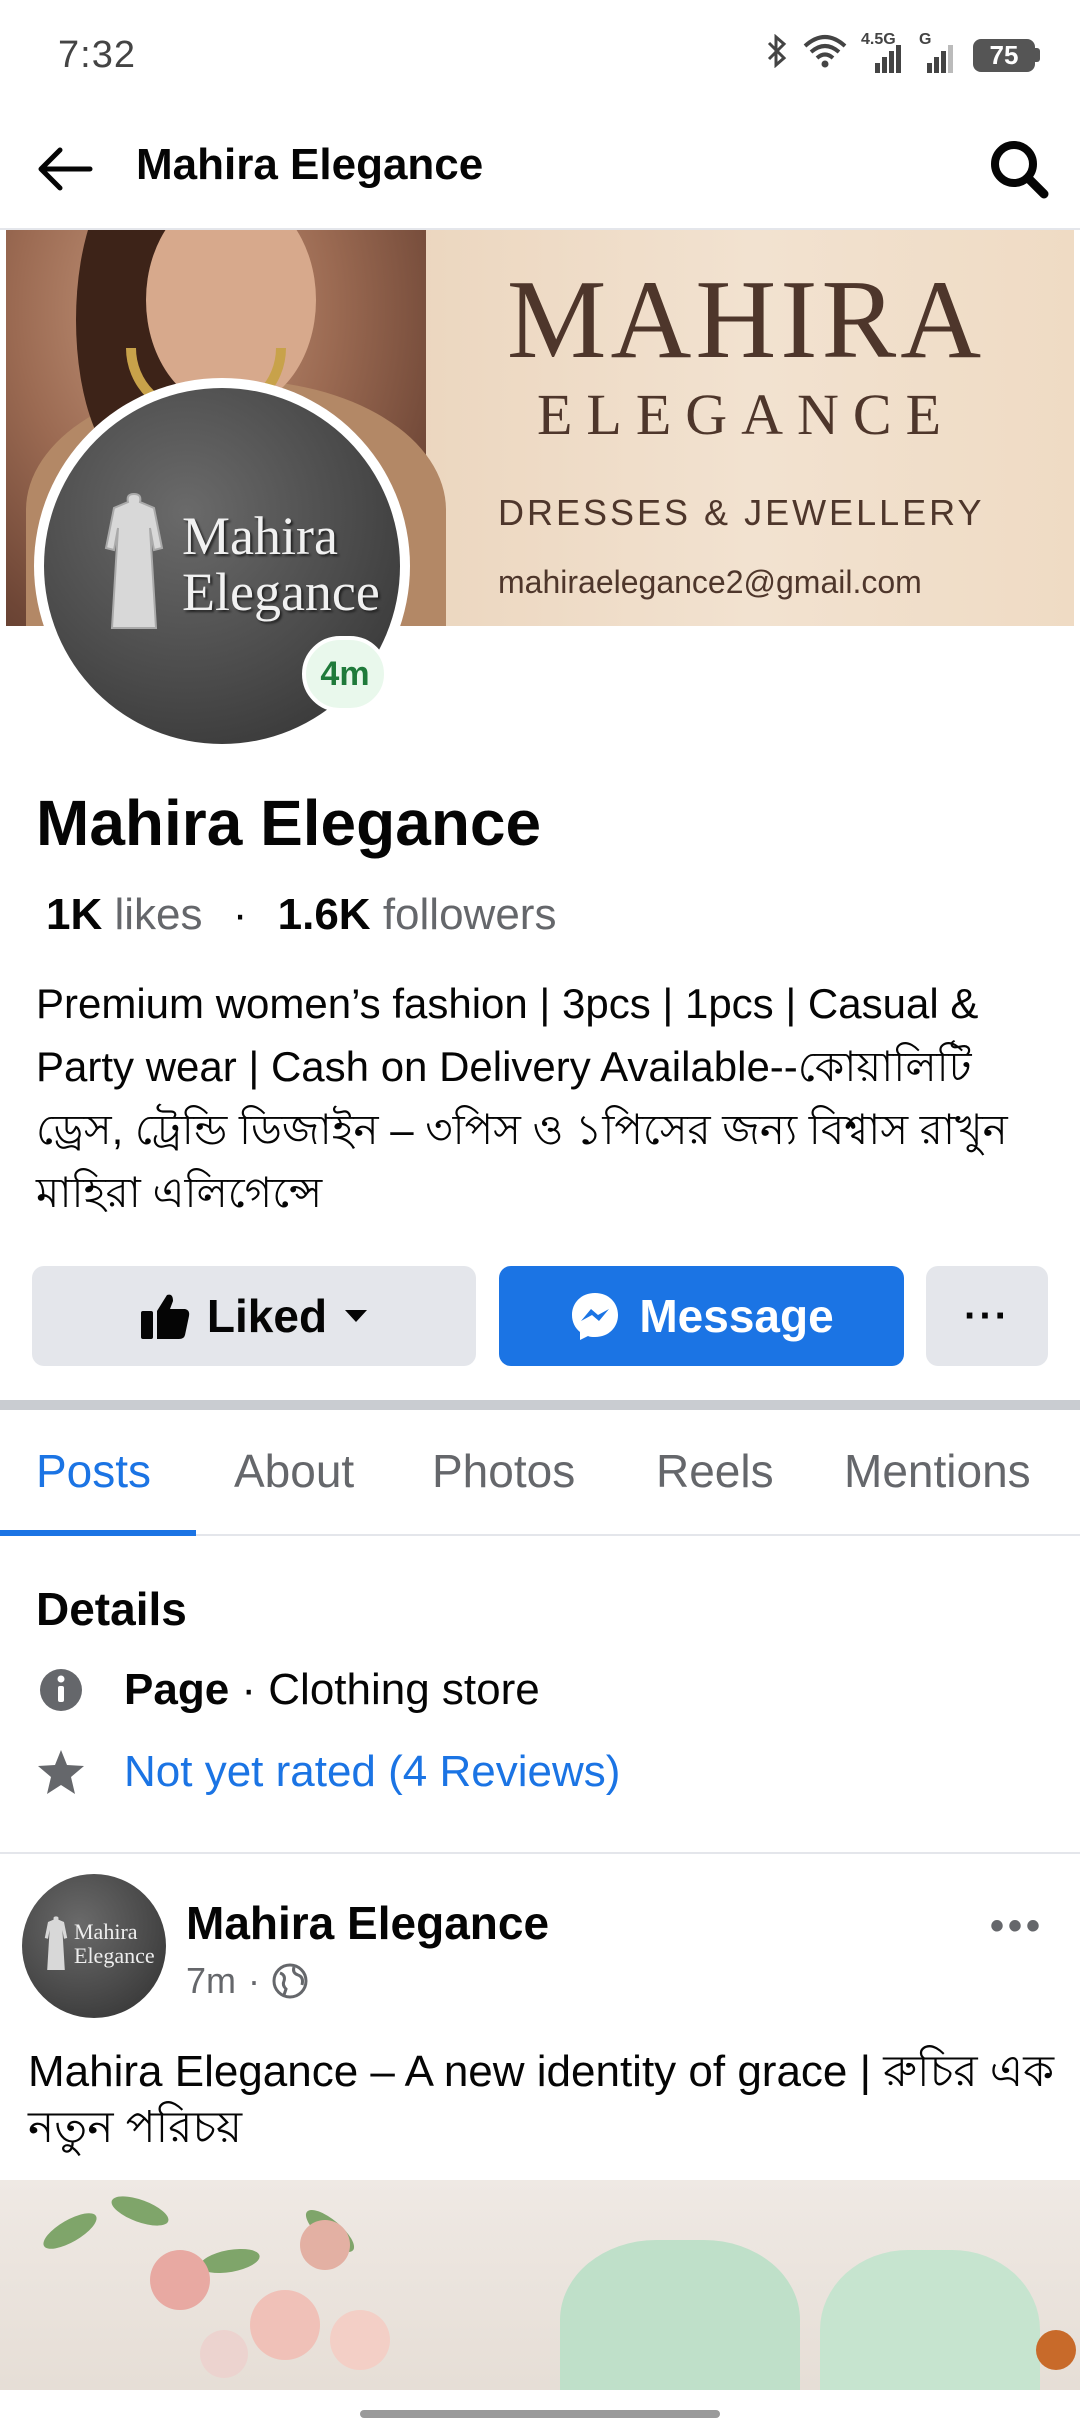 This screenshot has height=2436, width=1080. Describe the element at coordinates (356, 1316) in the screenshot. I see `caret-down-icon` at that location.